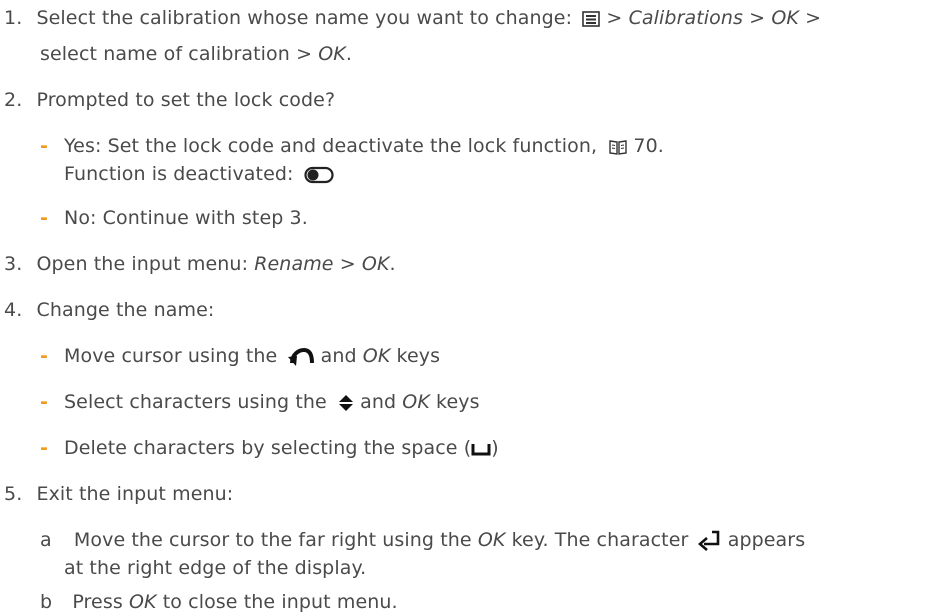 This screenshot has width=936, height=614. Describe the element at coordinates (119, 494) in the screenshot. I see `step-5: 5. Exit the input menu:` at that location.